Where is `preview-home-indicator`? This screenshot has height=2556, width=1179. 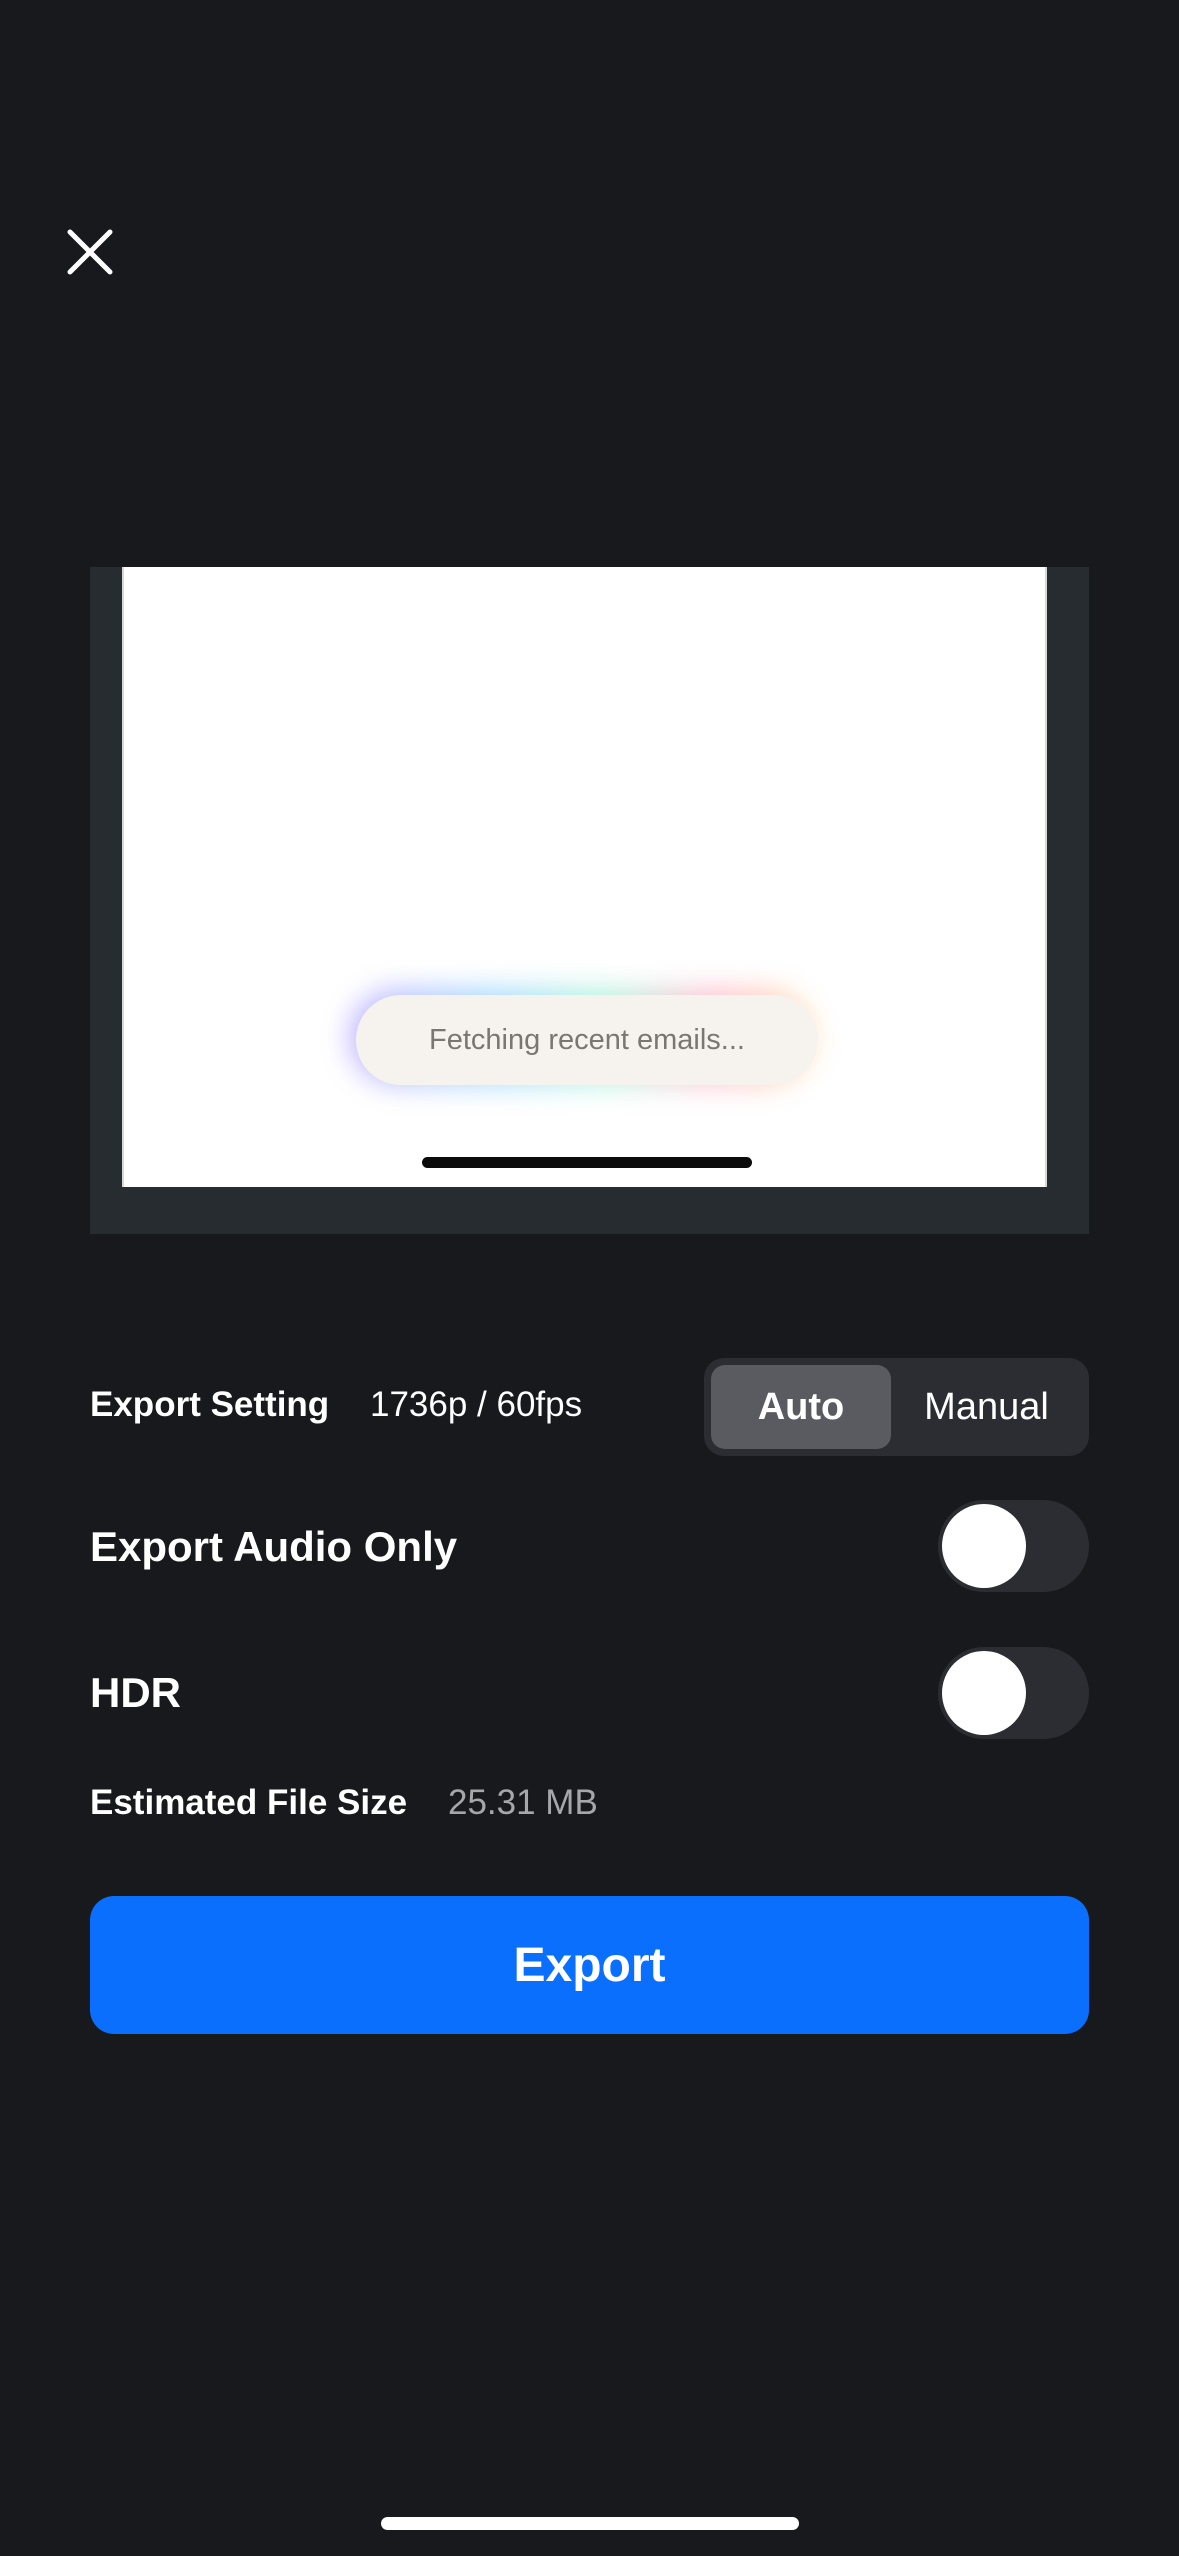
preview-home-indicator is located at coordinates (587, 1162).